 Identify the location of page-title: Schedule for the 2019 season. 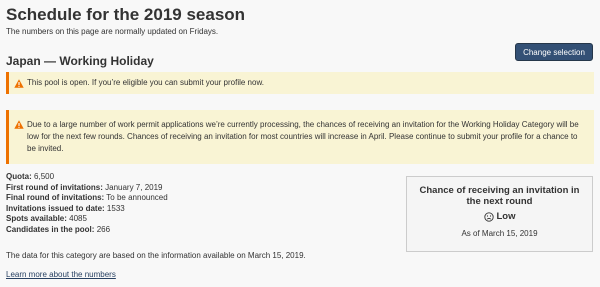
(126, 14).